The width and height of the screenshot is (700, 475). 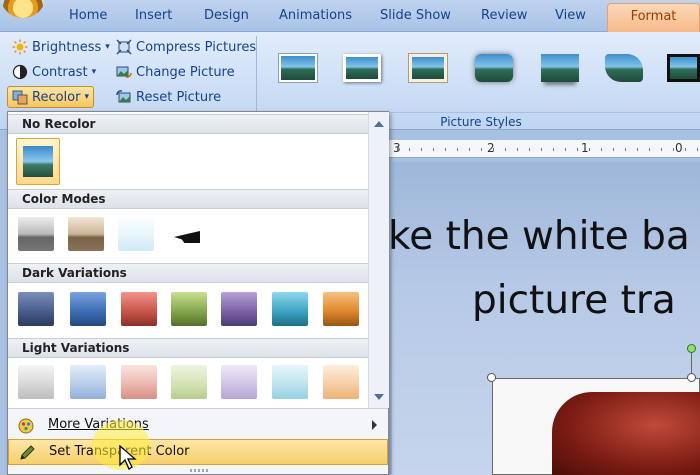 I want to click on ruler-number: 0, so click(x=679, y=148).